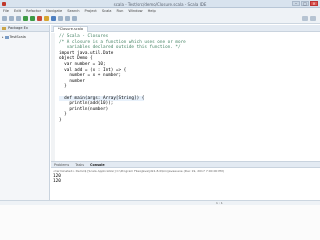 The height and width of the screenshot is (240, 320). What do you see at coordinates (79, 164) in the screenshot?
I see `tab-tasks: Tasks` at bounding box center [79, 164].